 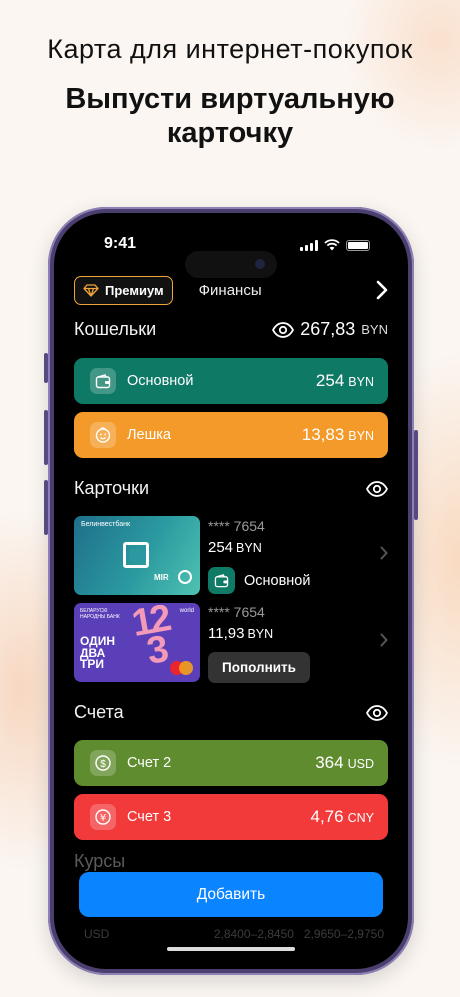 I want to click on contactless-icon, so click(x=185, y=577).